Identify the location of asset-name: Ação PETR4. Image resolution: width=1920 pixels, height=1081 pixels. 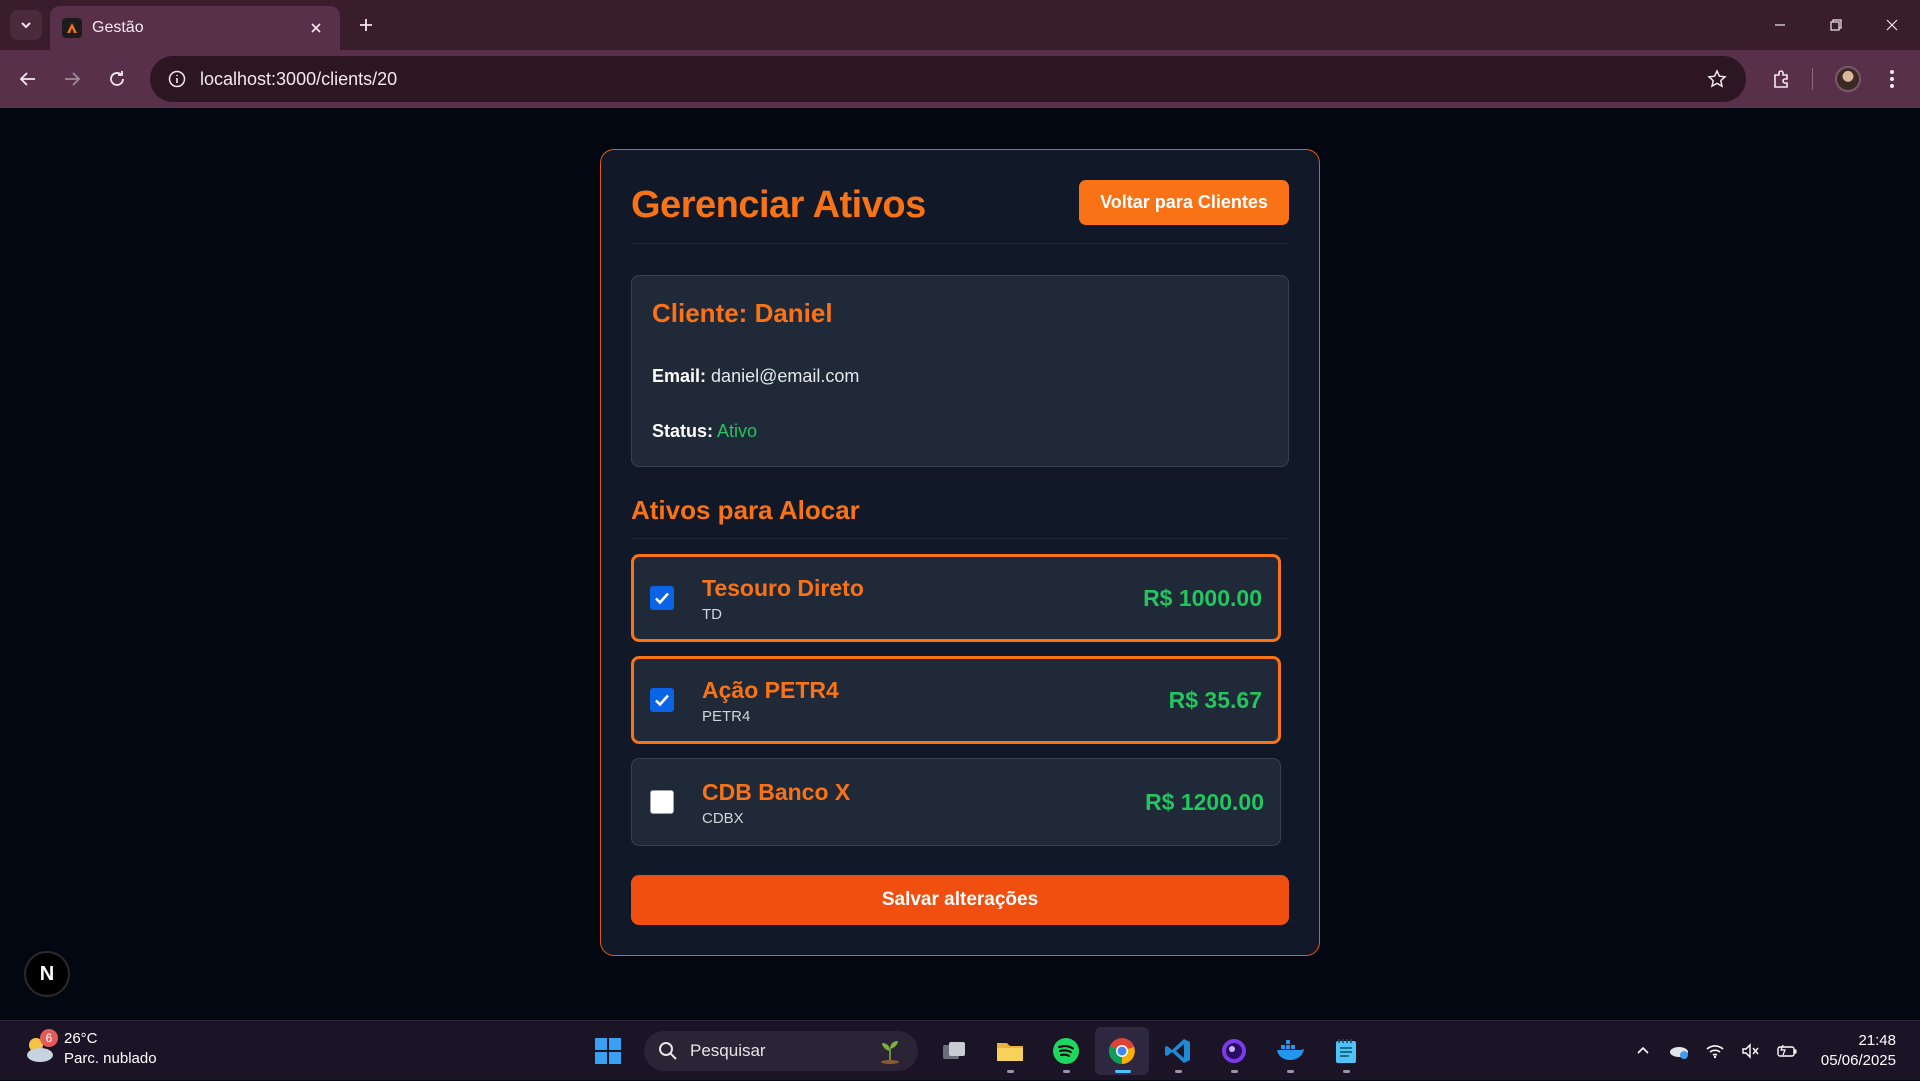
(770, 689).